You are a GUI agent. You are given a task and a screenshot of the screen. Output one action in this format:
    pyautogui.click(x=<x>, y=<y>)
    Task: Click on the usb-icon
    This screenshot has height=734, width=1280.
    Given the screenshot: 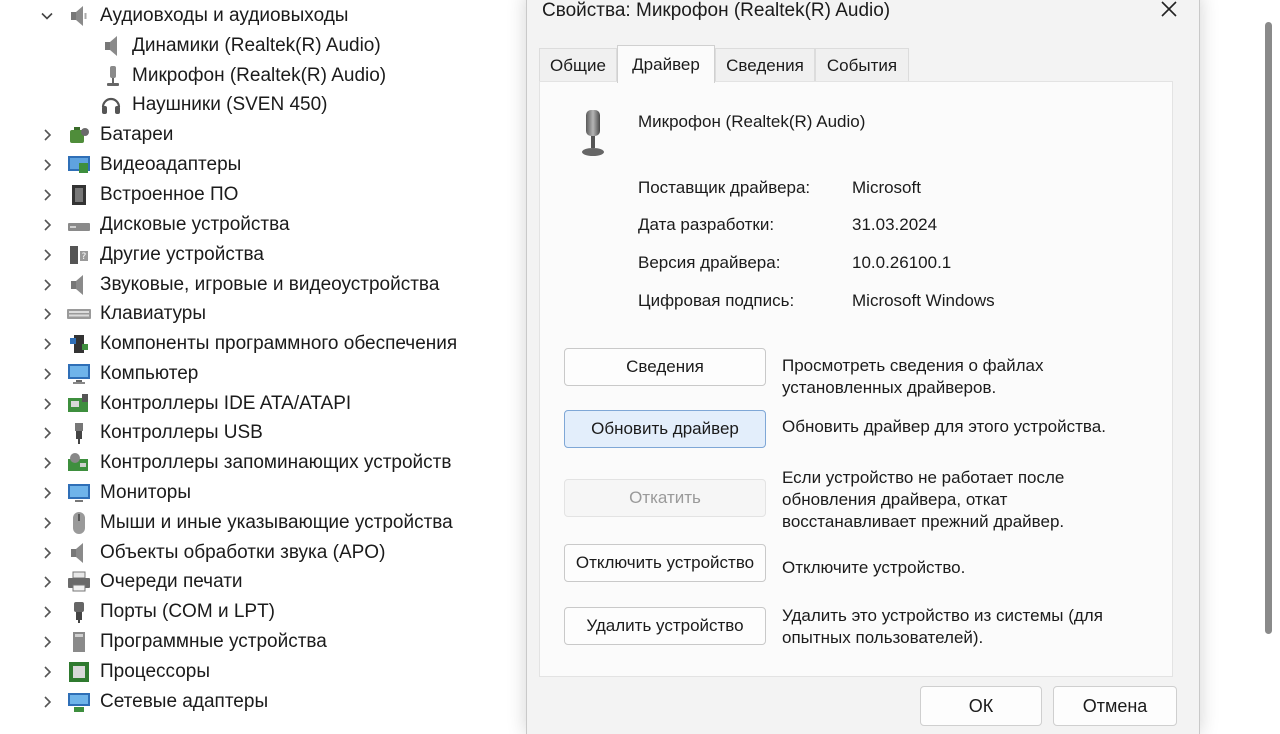 What is the action you would take?
    pyautogui.click(x=79, y=433)
    